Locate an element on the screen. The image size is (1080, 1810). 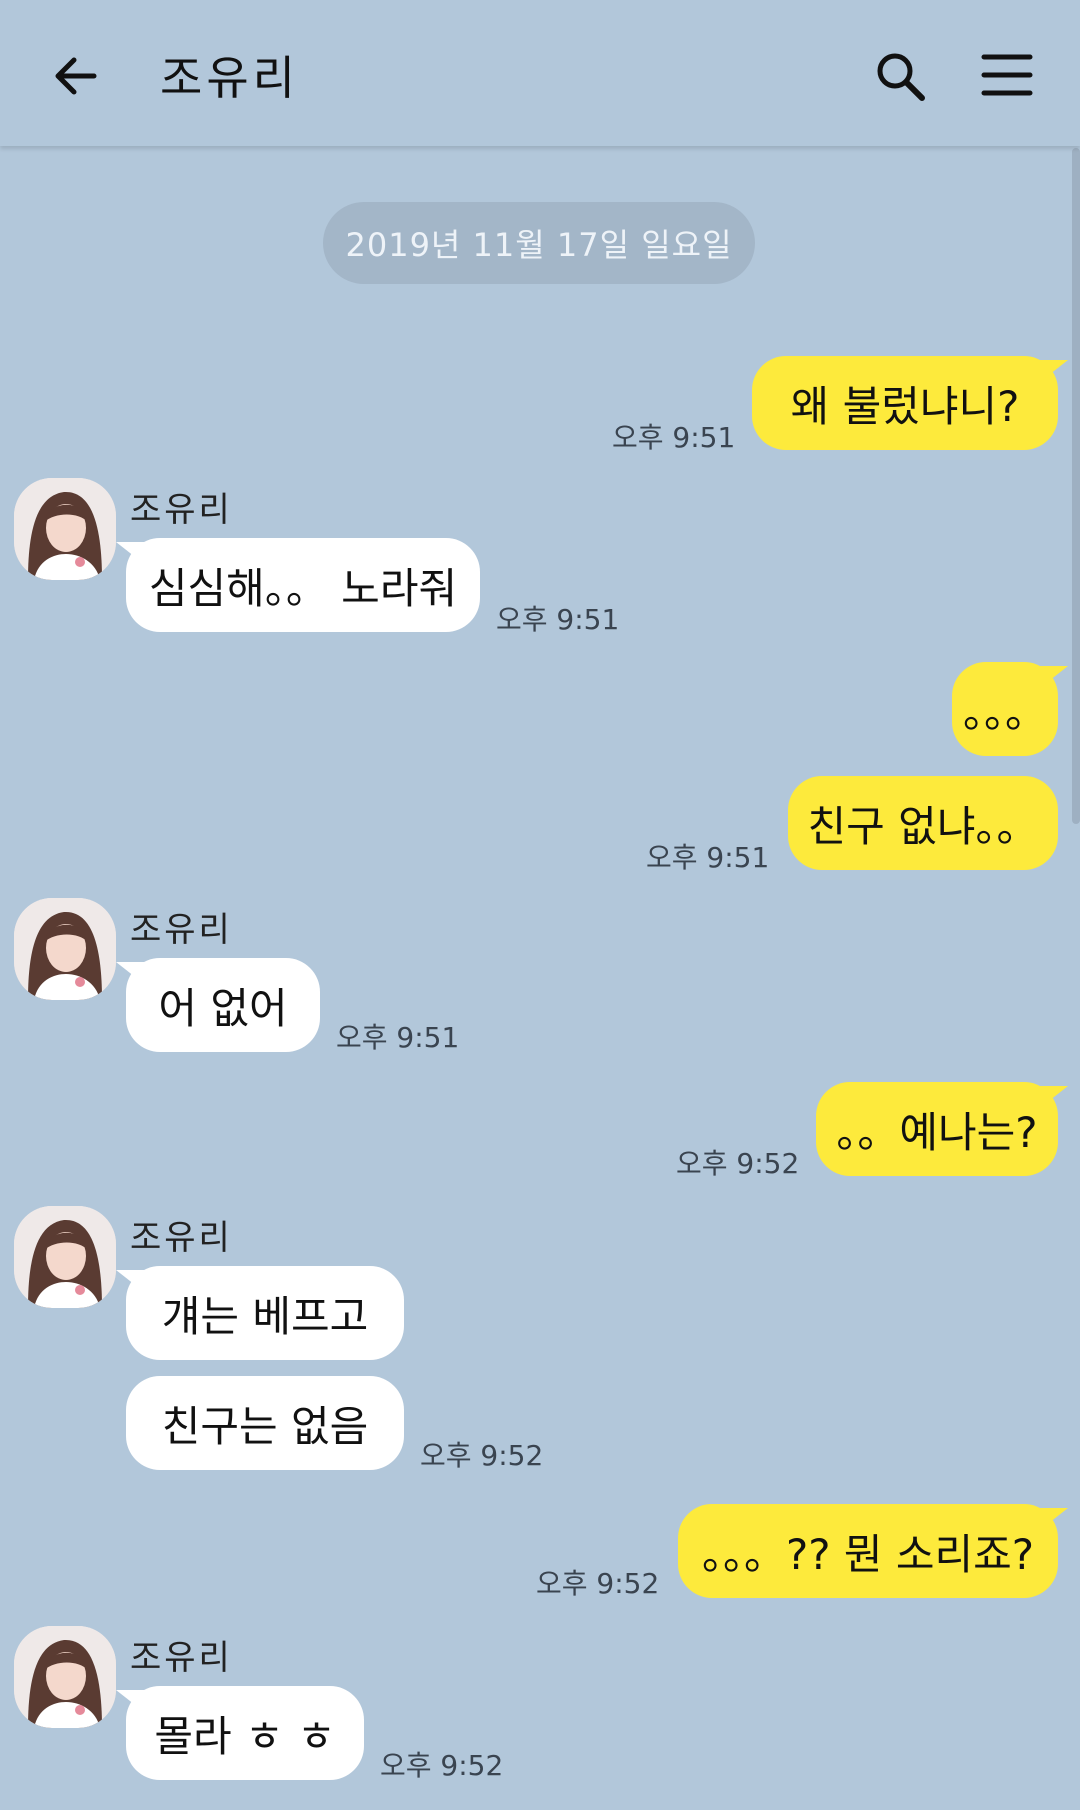
date-divider: 2019년 11월 17일 일요일 is located at coordinates (539, 243).